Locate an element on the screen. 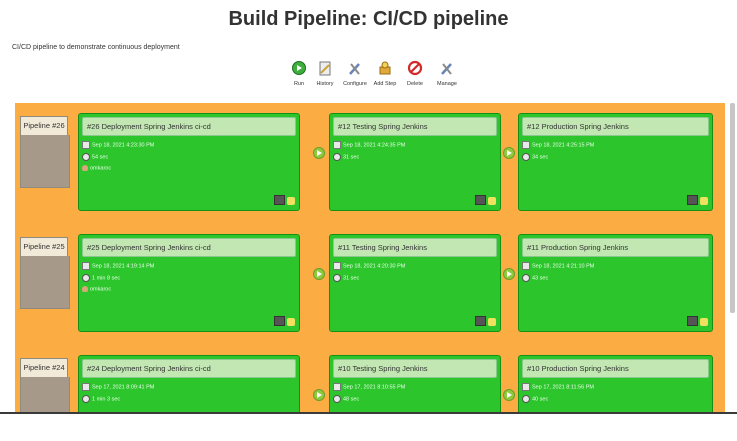 The height and width of the screenshot is (441, 737). add-step-icon is located at coordinates (385, 68).